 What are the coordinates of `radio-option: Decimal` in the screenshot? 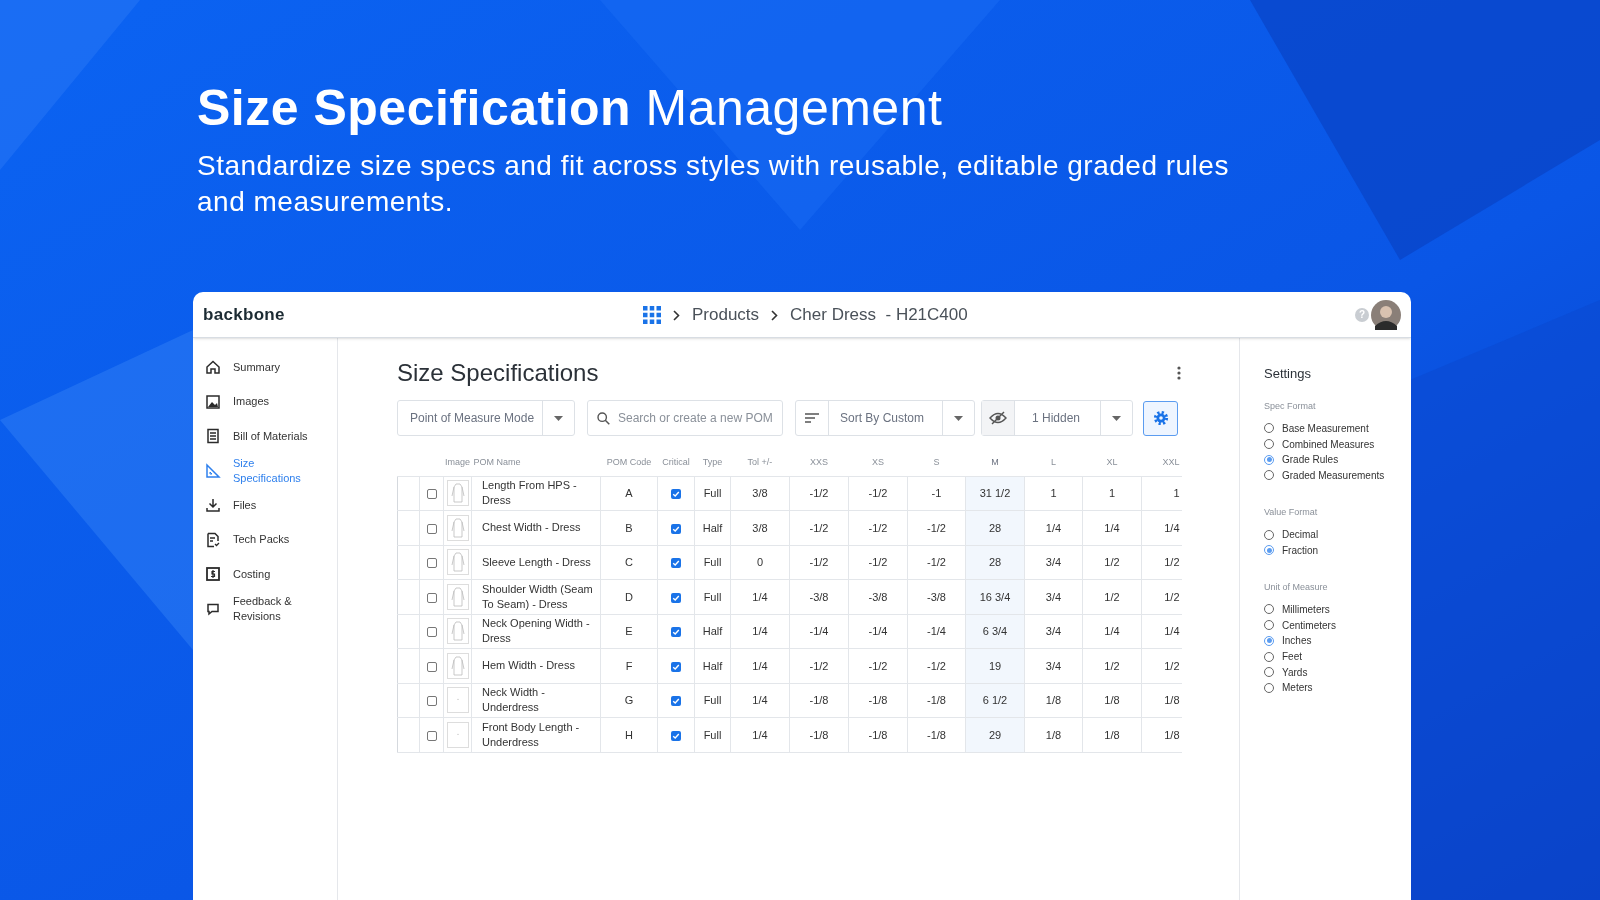 It's located at (1337, 534).